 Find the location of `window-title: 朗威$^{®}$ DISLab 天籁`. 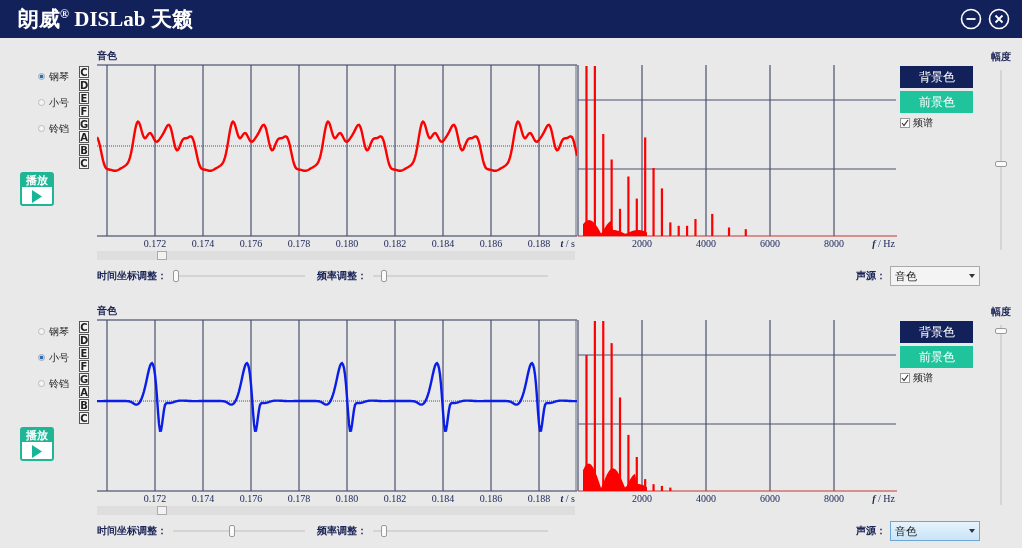

window-title: 朗威$^{®}$ DISLab 天籁 is located at coordinates (105, 19).